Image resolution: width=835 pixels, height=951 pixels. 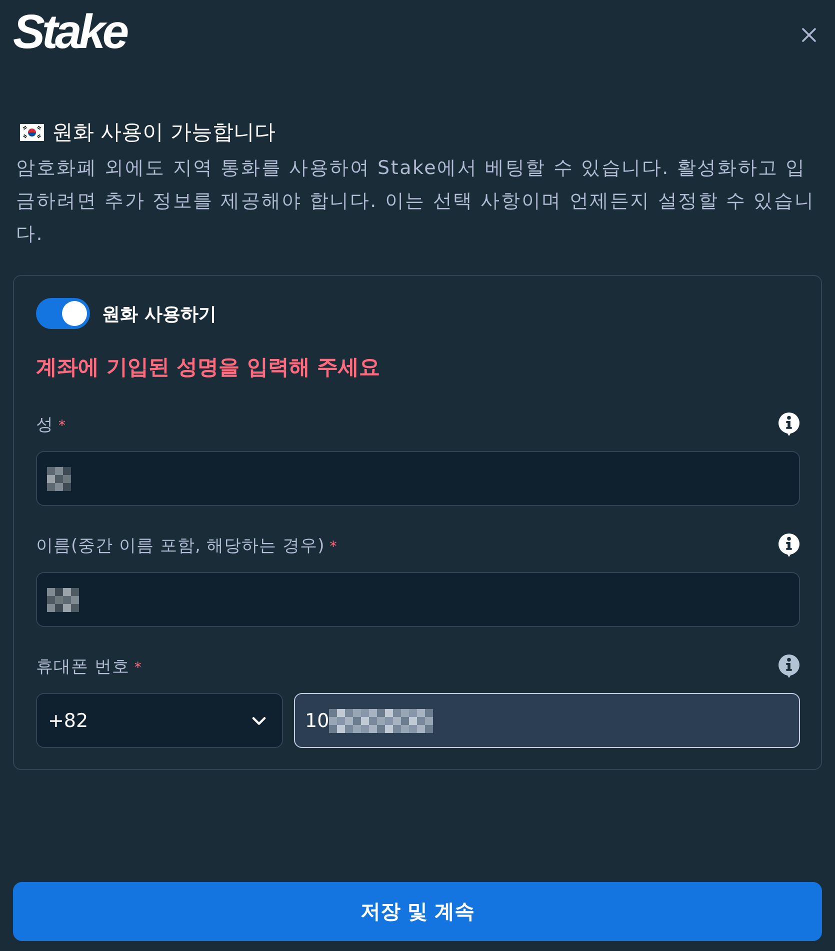 I want to click on field-label: 성 *, so click(x=51, y=425).